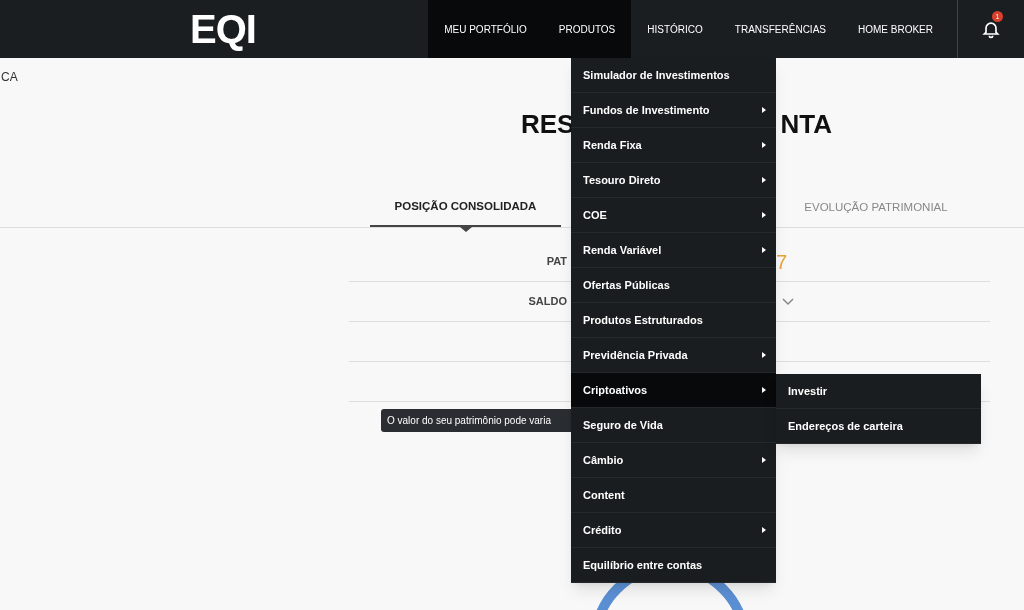 The height and width of the screenshot is (610, 1024). I want to click on caret-down-icon, so click(465, 229).